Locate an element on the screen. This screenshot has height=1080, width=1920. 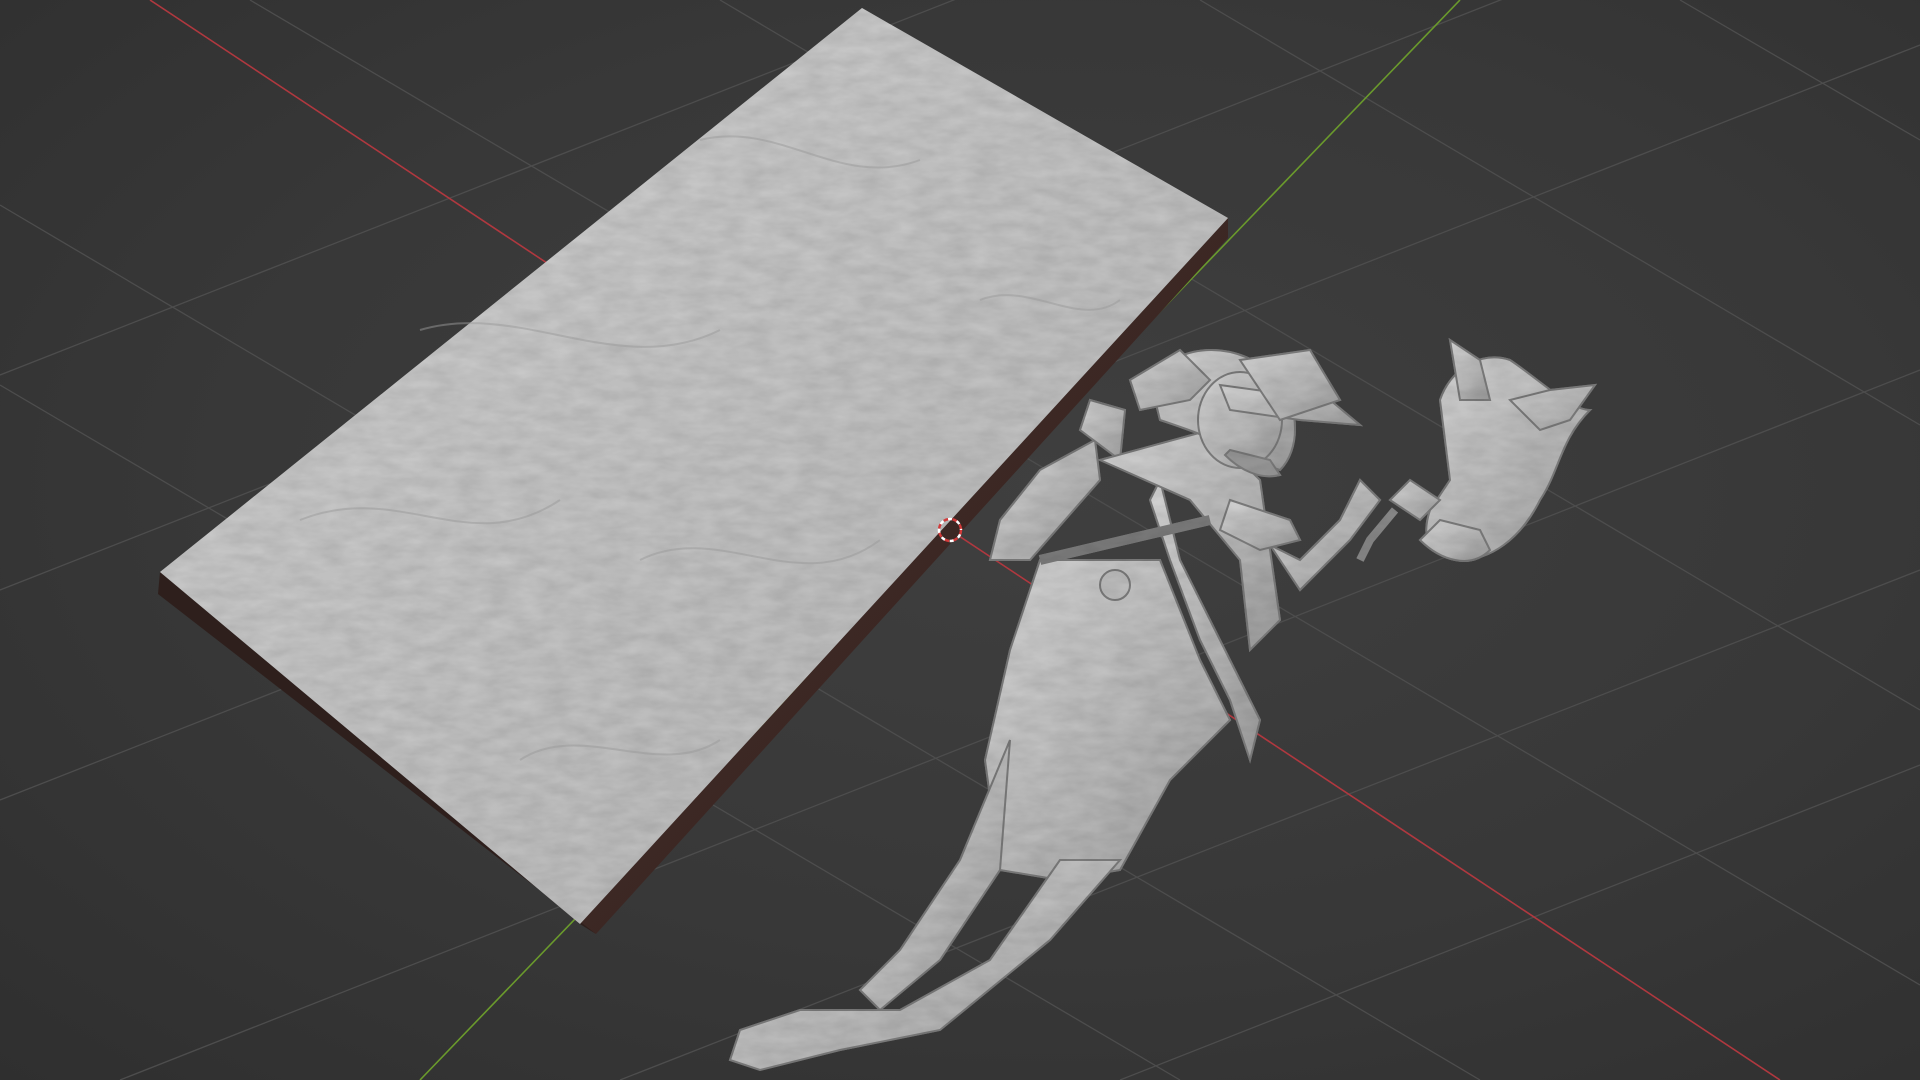
horse-head is located at coordinates (1477, 449).